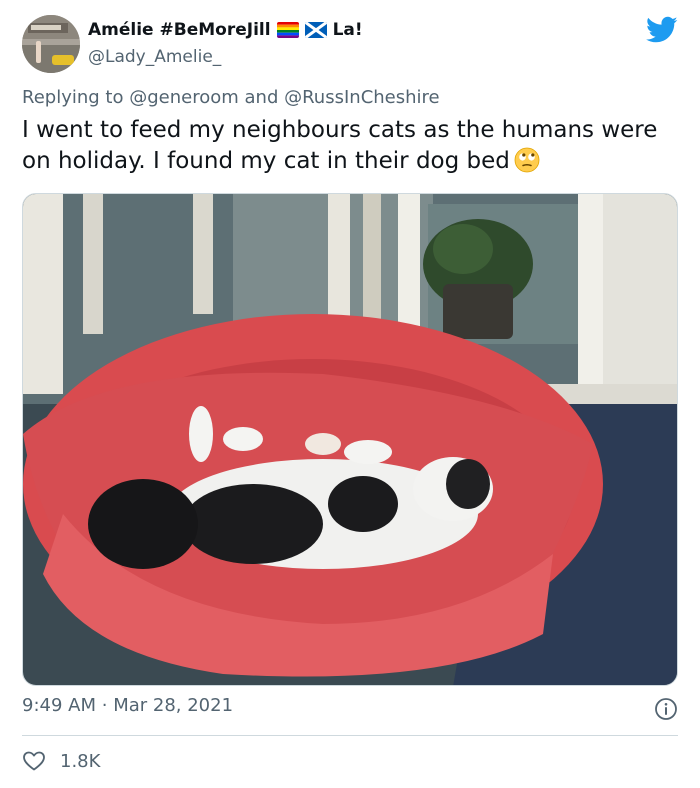 This screenshot has height=788, width=700. Describe the element at coordinates (80, 761) in the screenshot. I see `like-count: 1.8K` at that location.